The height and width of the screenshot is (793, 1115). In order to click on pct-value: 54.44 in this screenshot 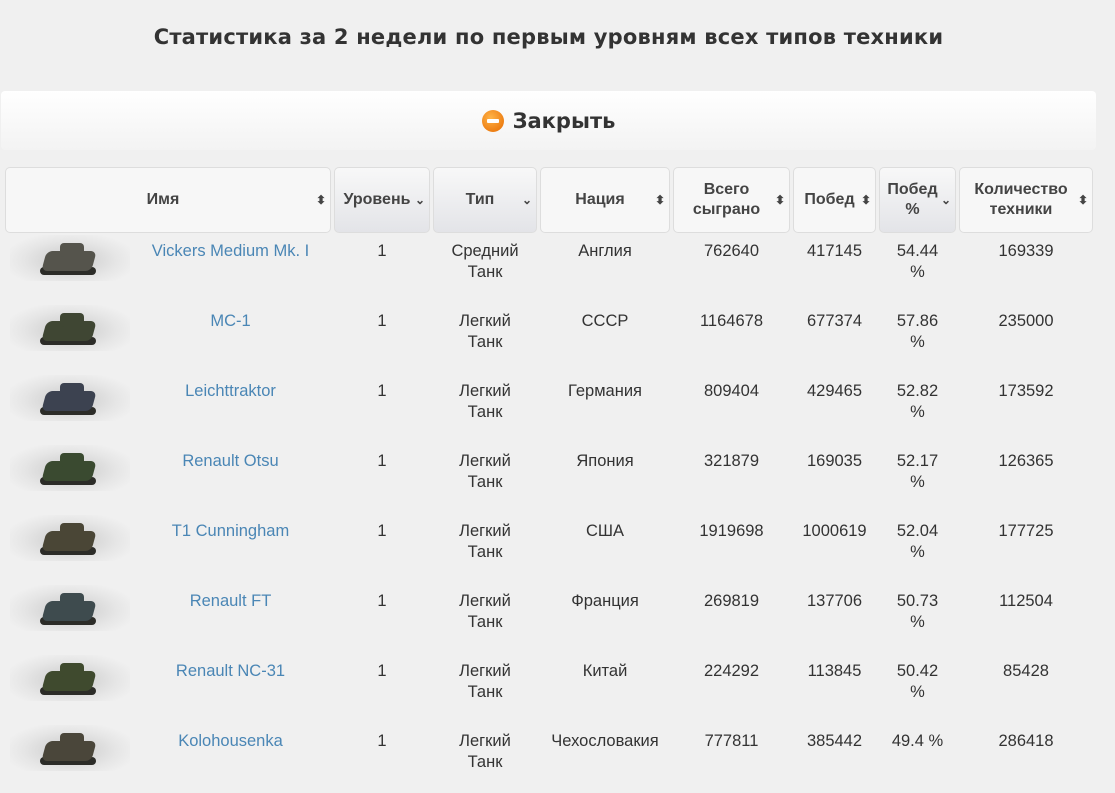, I will do `click(917, 251)`.